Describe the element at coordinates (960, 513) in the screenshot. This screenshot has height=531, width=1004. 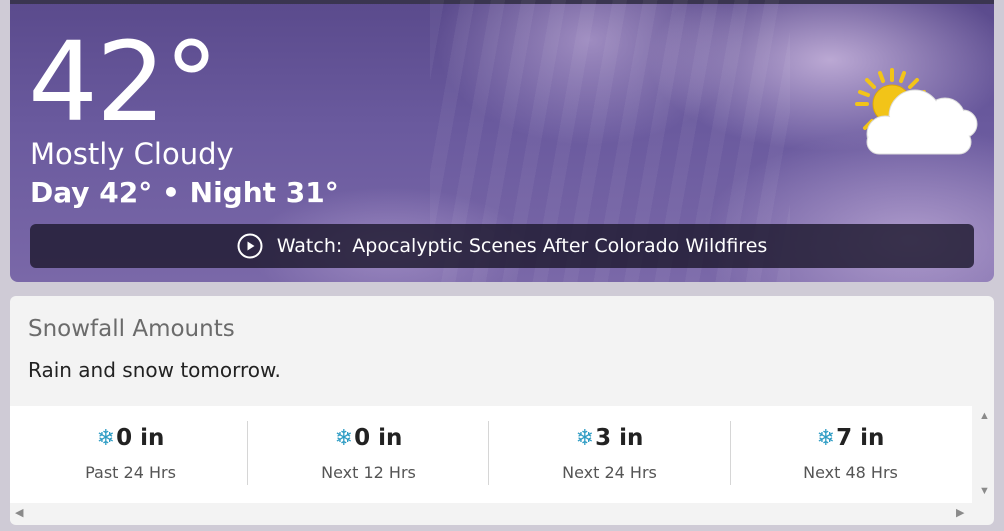
I see `scroll-right-icon: ▶` at that location.